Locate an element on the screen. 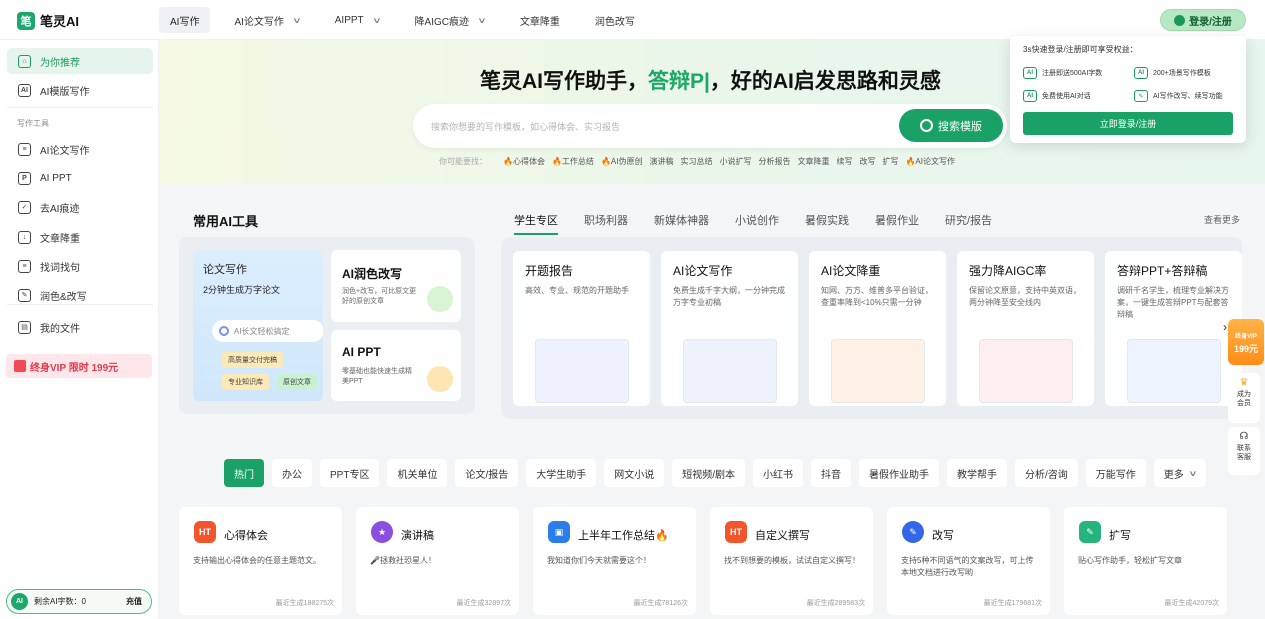 The height and width of the screenshot is (619, 1265). hot-tag-5: 小说扩写 is located at coordinates (735, 161).